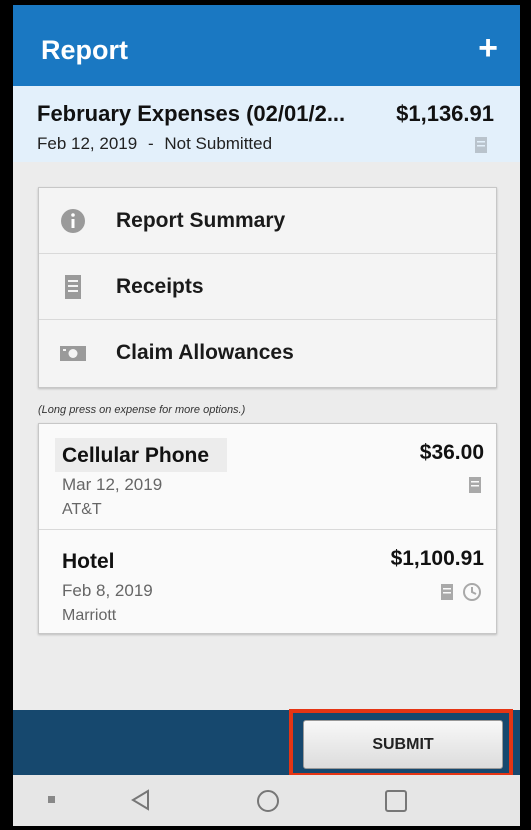 The image size is (531, 830). What do you see at coordinates (84, 50) in the screenshot?
I see `page-title: Report` at bounding box center [84, 50].